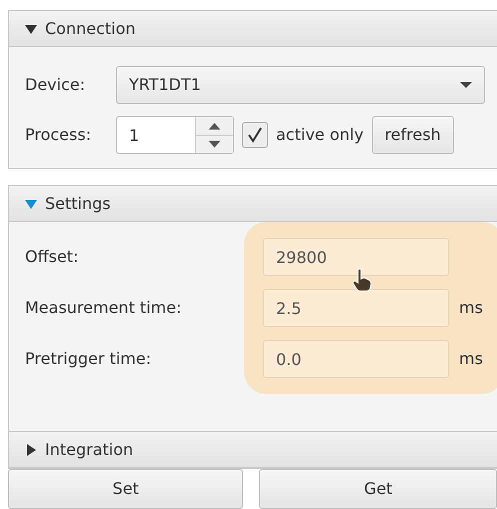 The image size is (497, 509). I want to click on action-button: Set, so click(126, 489).